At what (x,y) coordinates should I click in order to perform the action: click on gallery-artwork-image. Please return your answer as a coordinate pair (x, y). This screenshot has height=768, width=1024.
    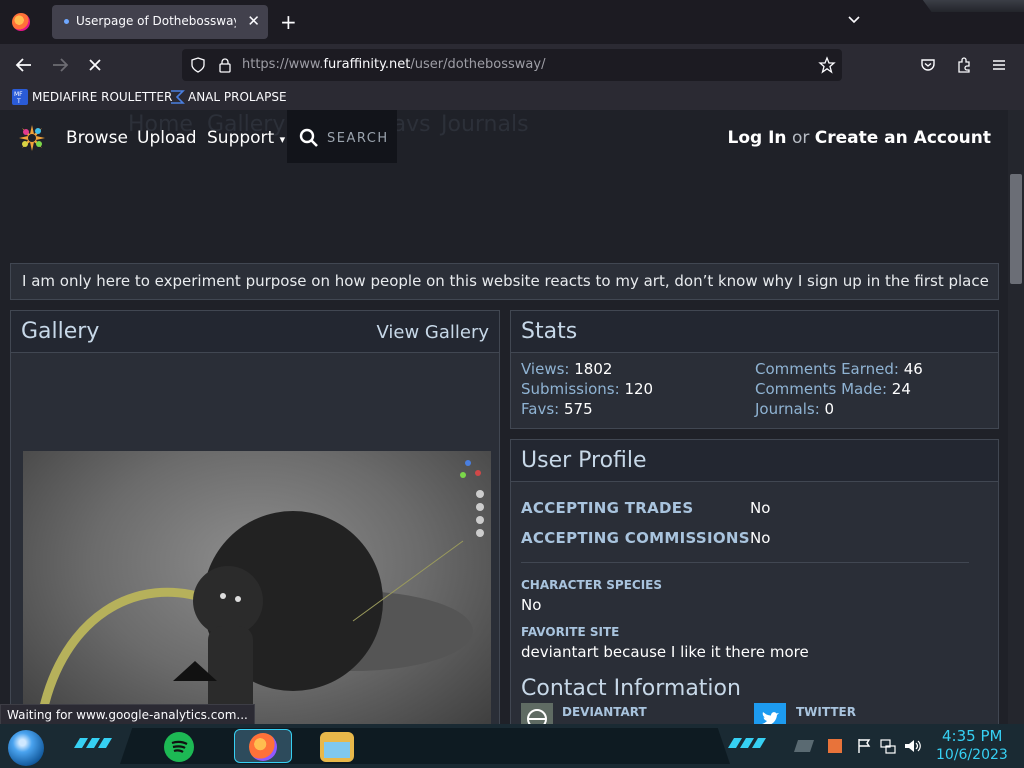
    Looking at the image, I should click on (261, 590).